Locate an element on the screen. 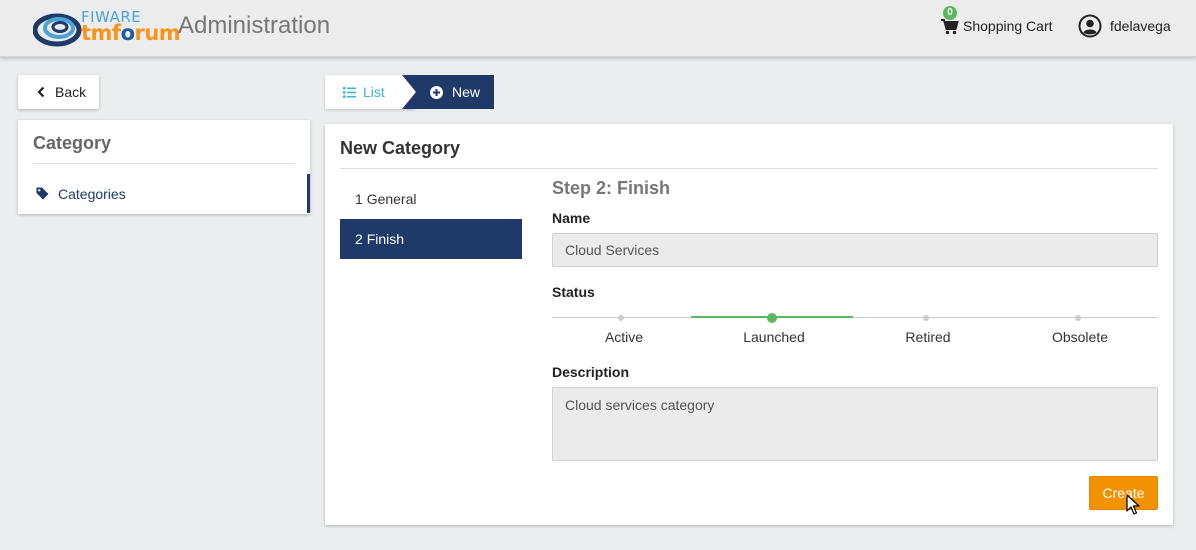 Image resolution: width=1196 pixels, height=550 pixels. step-label: Finish is located at coordinates (385, 239).